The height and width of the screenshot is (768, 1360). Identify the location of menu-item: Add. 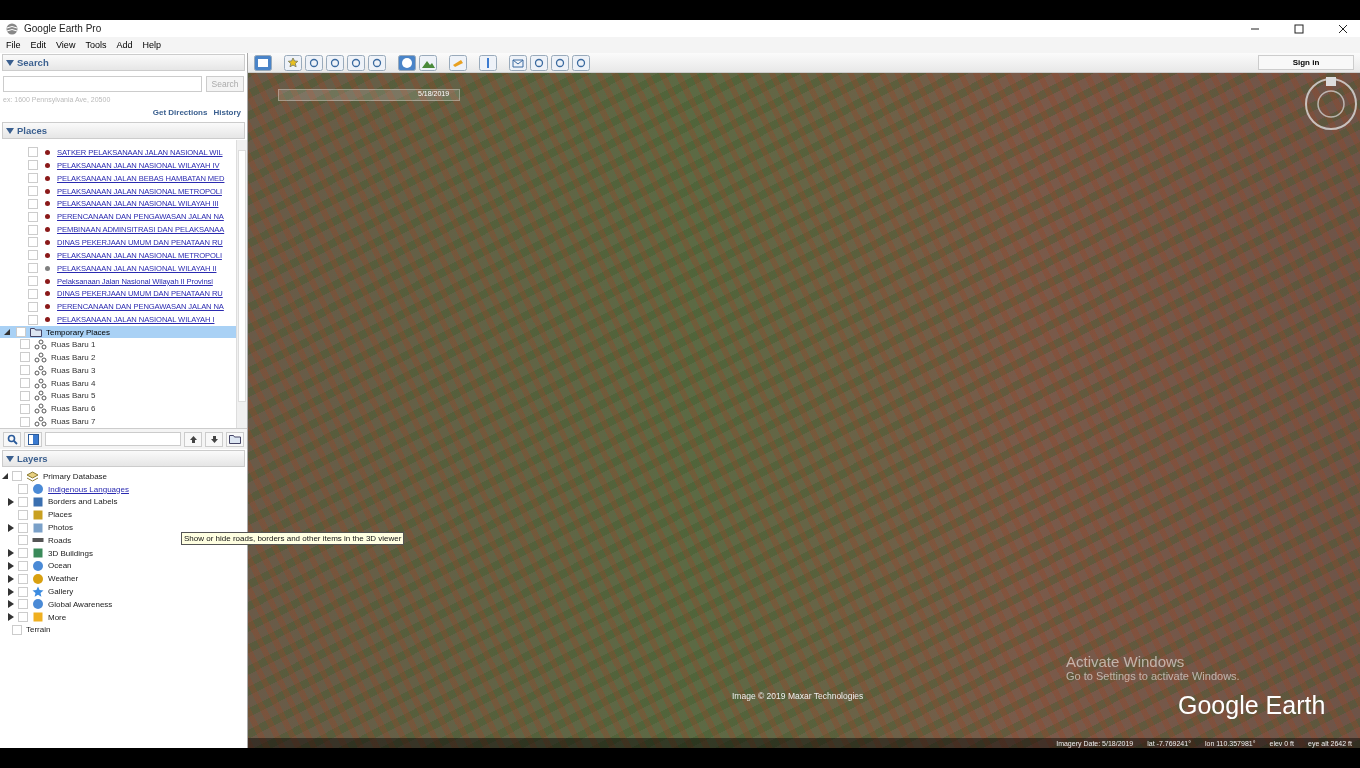
(124, 45).